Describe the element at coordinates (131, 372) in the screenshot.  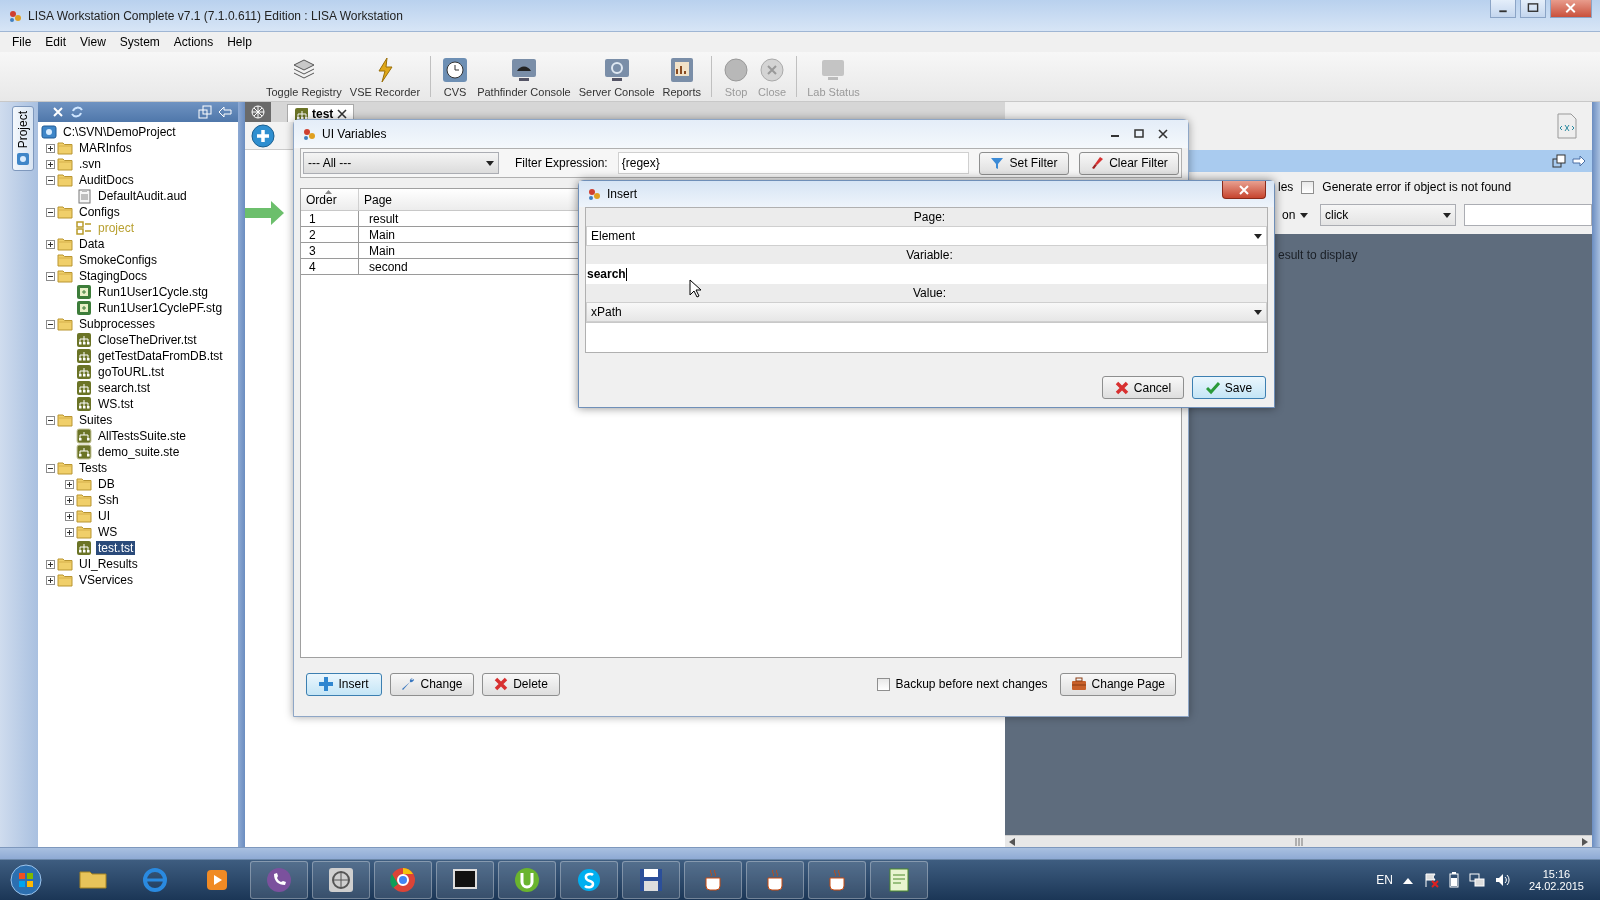
I see `tree-item: goToURL.tst` at that location.